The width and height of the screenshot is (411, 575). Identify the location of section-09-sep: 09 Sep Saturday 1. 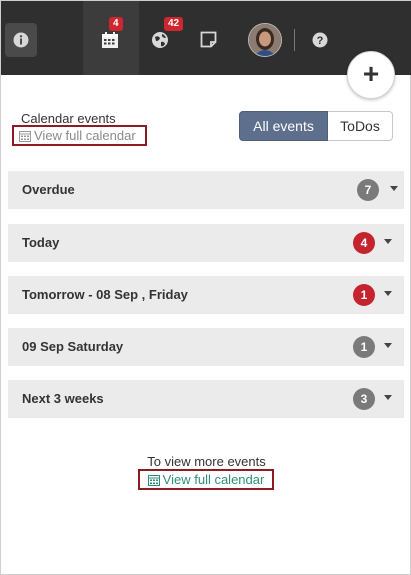
(206, 347).